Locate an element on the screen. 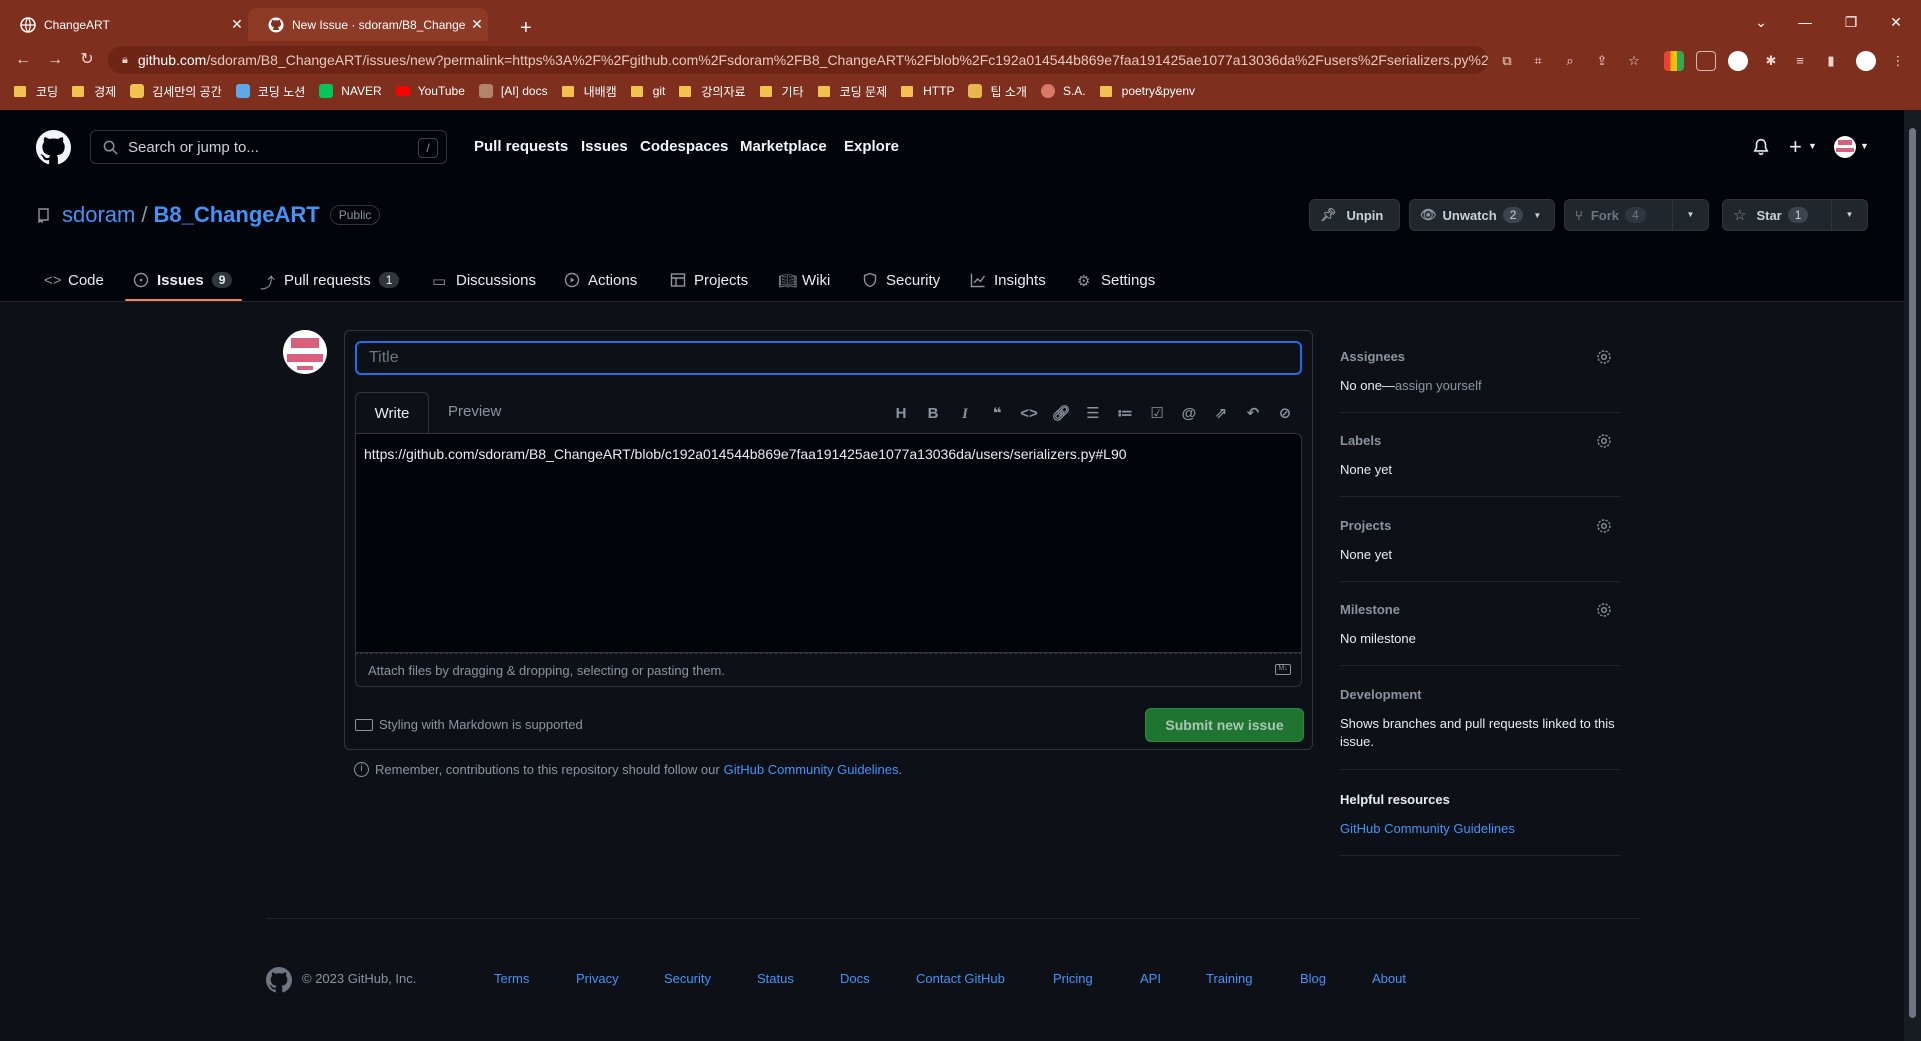  quote-icon: ❝ is located at coordinates (997, 414).